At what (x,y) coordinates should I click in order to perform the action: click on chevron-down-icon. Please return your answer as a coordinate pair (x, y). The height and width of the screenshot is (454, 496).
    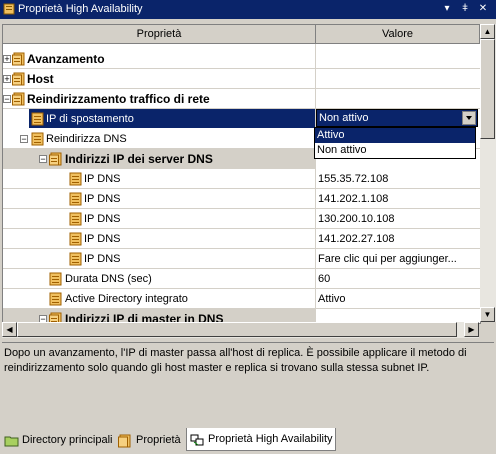
    Looking at the image, I should click on (469, 118).